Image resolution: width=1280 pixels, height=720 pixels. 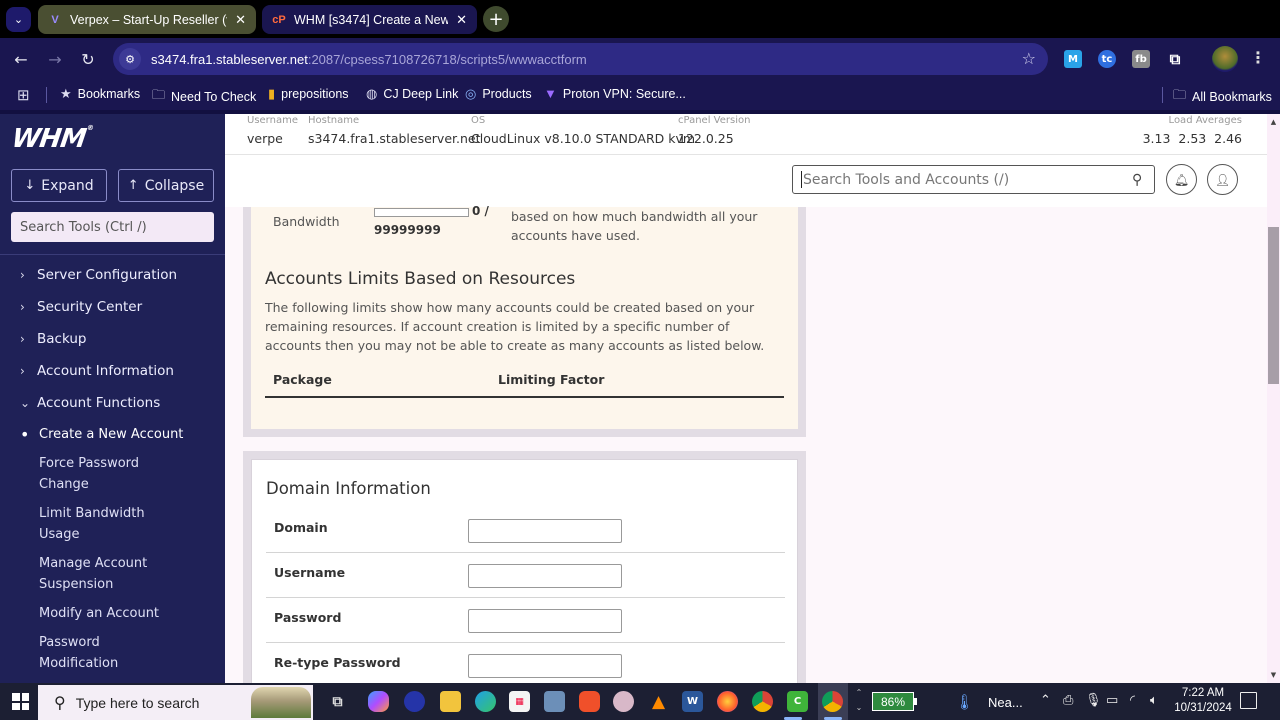 I want to click on tab-whm: cP WHM [s3474] Create a New Acc ✕, so click(x=369, y=19).